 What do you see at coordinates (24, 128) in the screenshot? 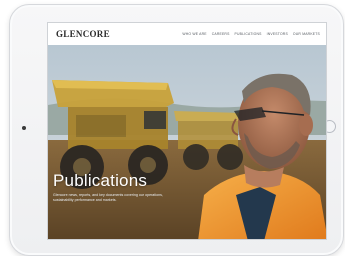
I see `camera-icon` at bounding box center [24, 128].